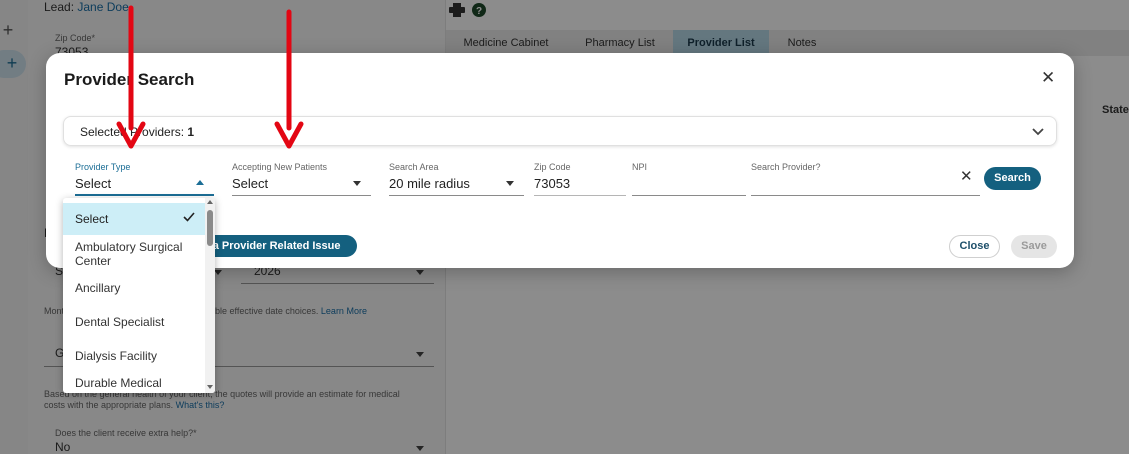  Describe the element at coordinates (1034, 246) in the screenshot. I see `save-button: Save` at that location.